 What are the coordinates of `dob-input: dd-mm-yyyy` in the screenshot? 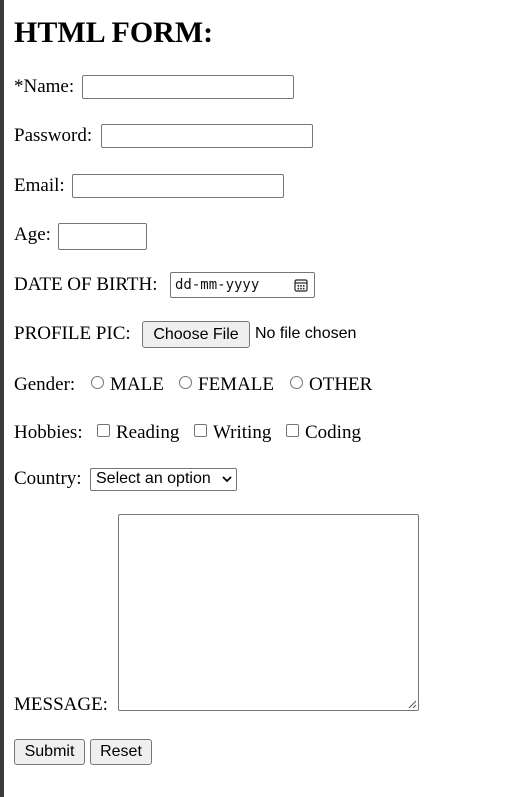 It's located at (242, 285).